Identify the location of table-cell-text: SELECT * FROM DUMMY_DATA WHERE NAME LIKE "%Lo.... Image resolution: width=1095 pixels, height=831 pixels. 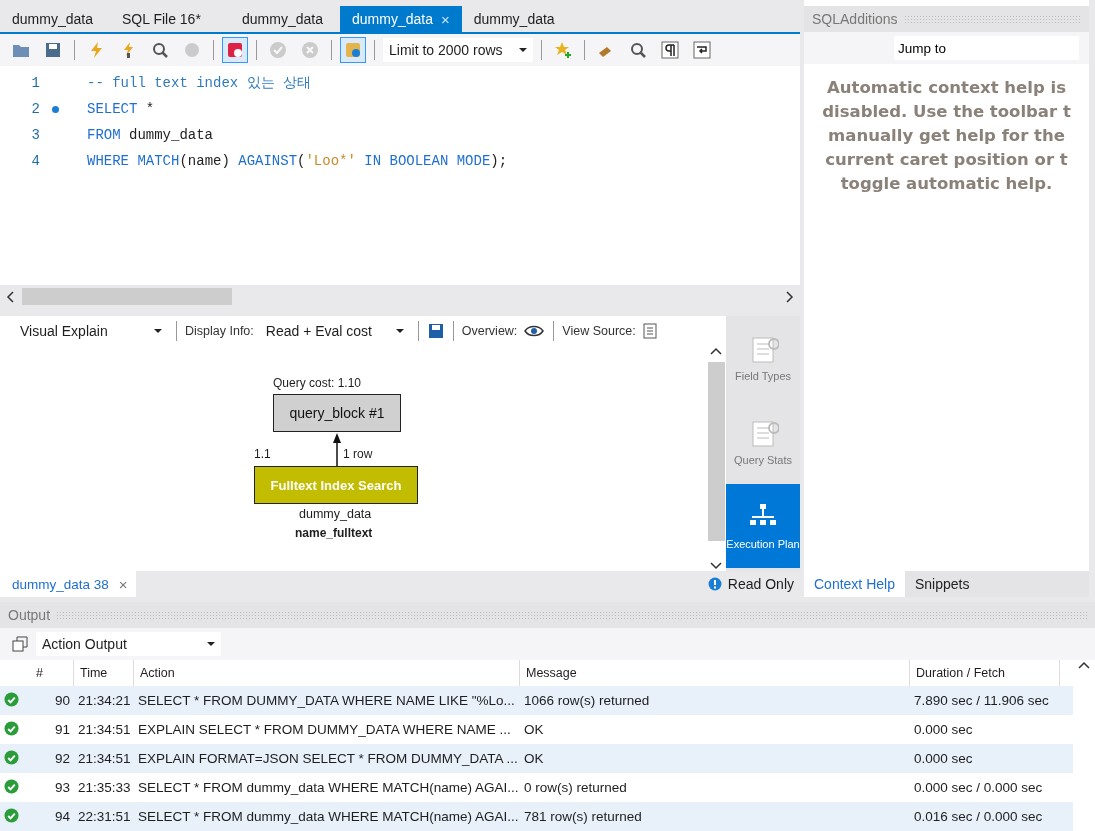
(326, 700).